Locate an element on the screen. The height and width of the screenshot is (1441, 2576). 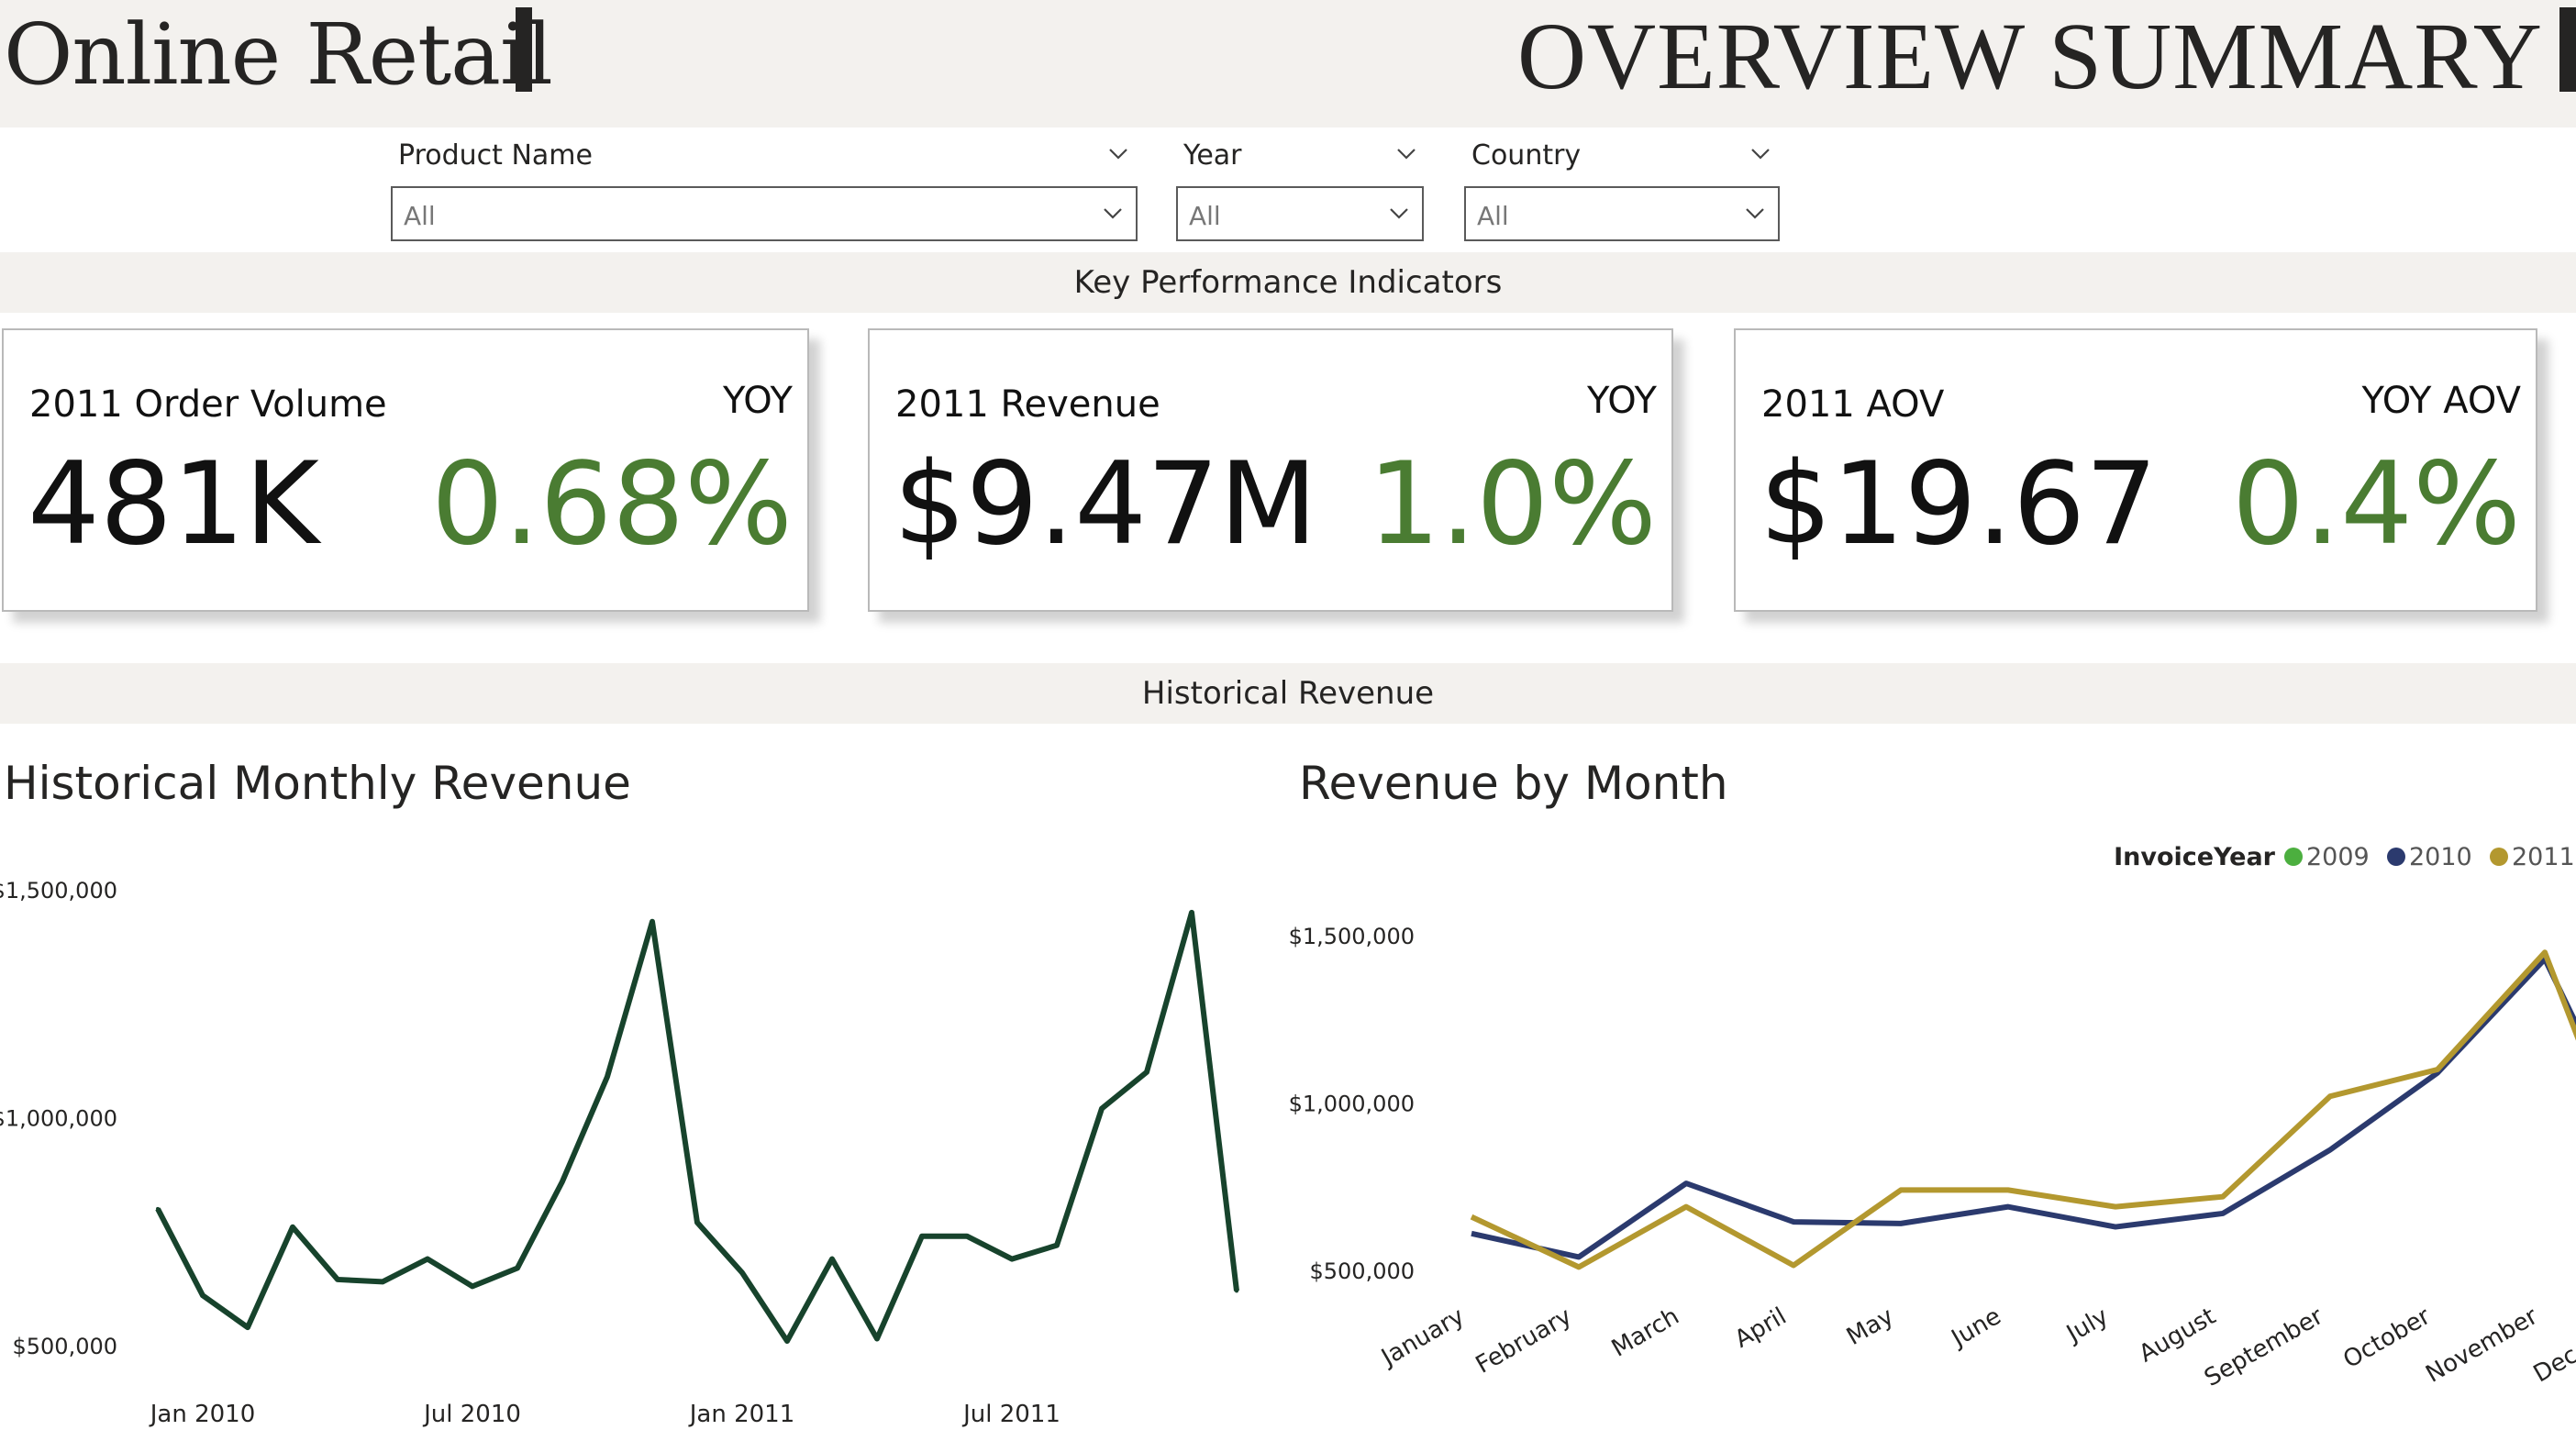
x-tick-label: April is located at coordinates (1760, 1328).